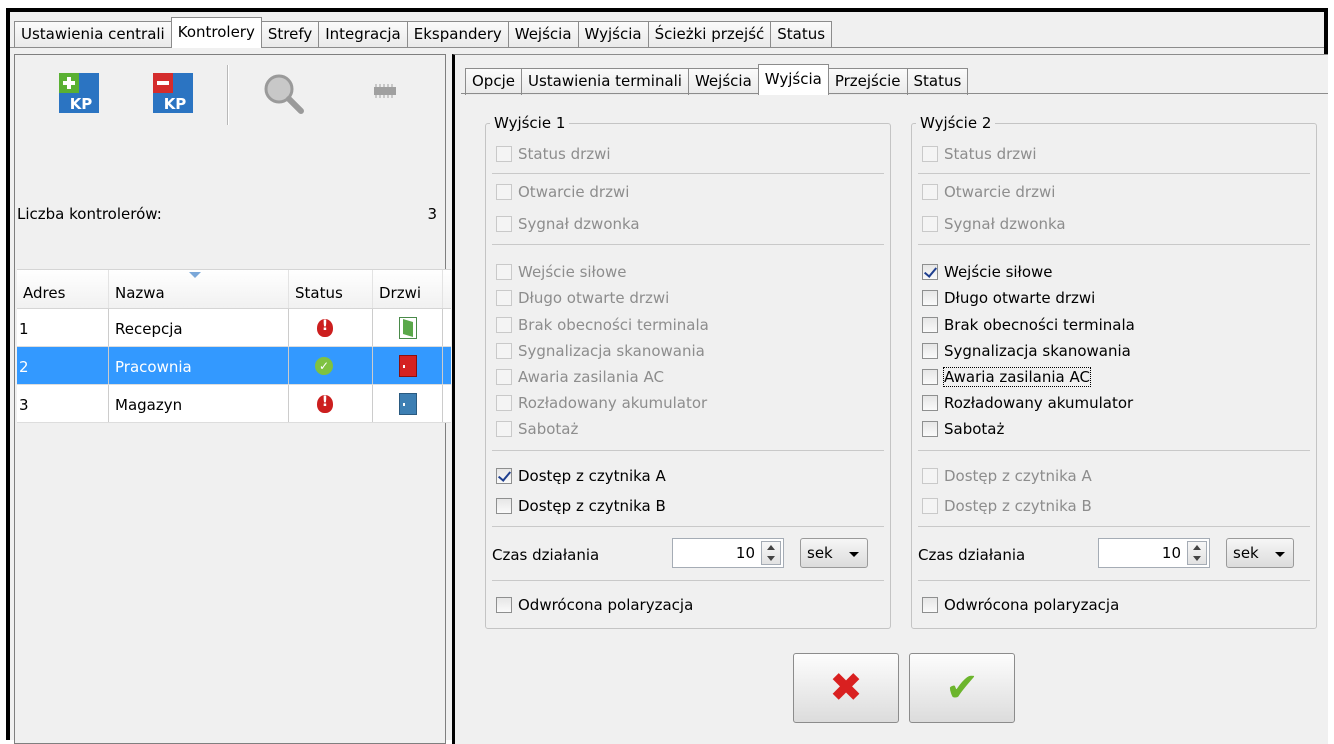  Describe the element at coordinates (93, 34) in the screenshot. I see `tab-ustawienia-centrali: Ustawienia centrali` at that location.